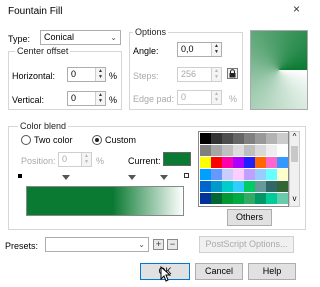 This screenshot has height=287, width=320. What do you see at coordinates (100, 161) in the screenshot?
I see `position-unit: %` at bounding box center [100, 161].